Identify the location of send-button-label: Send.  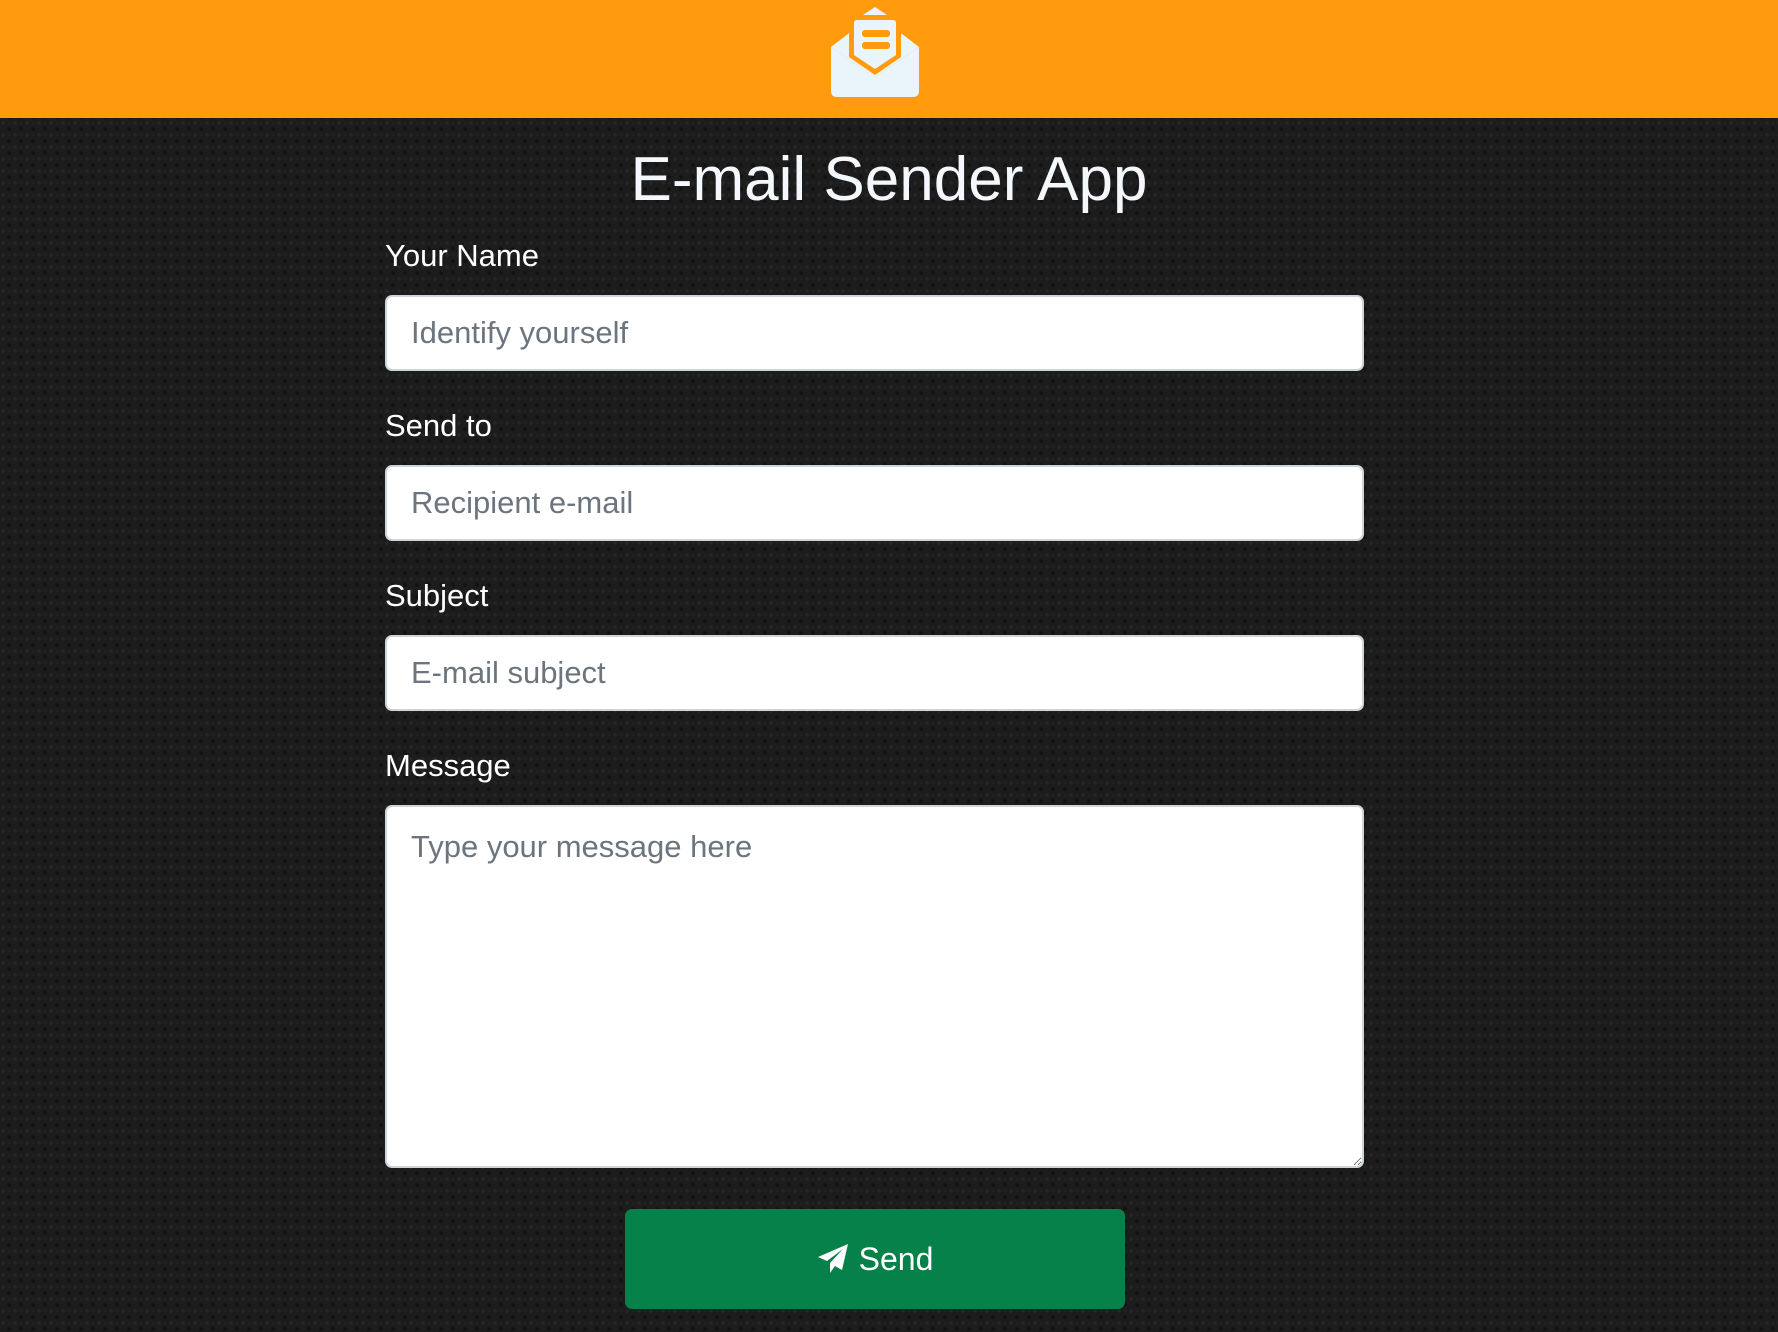
(896, 1258).